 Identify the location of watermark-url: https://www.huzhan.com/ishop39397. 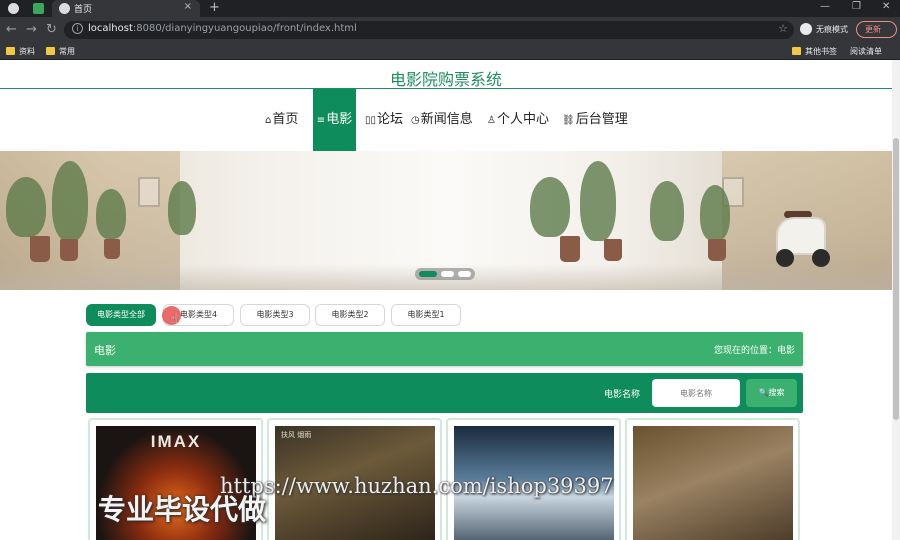
(417, 486).